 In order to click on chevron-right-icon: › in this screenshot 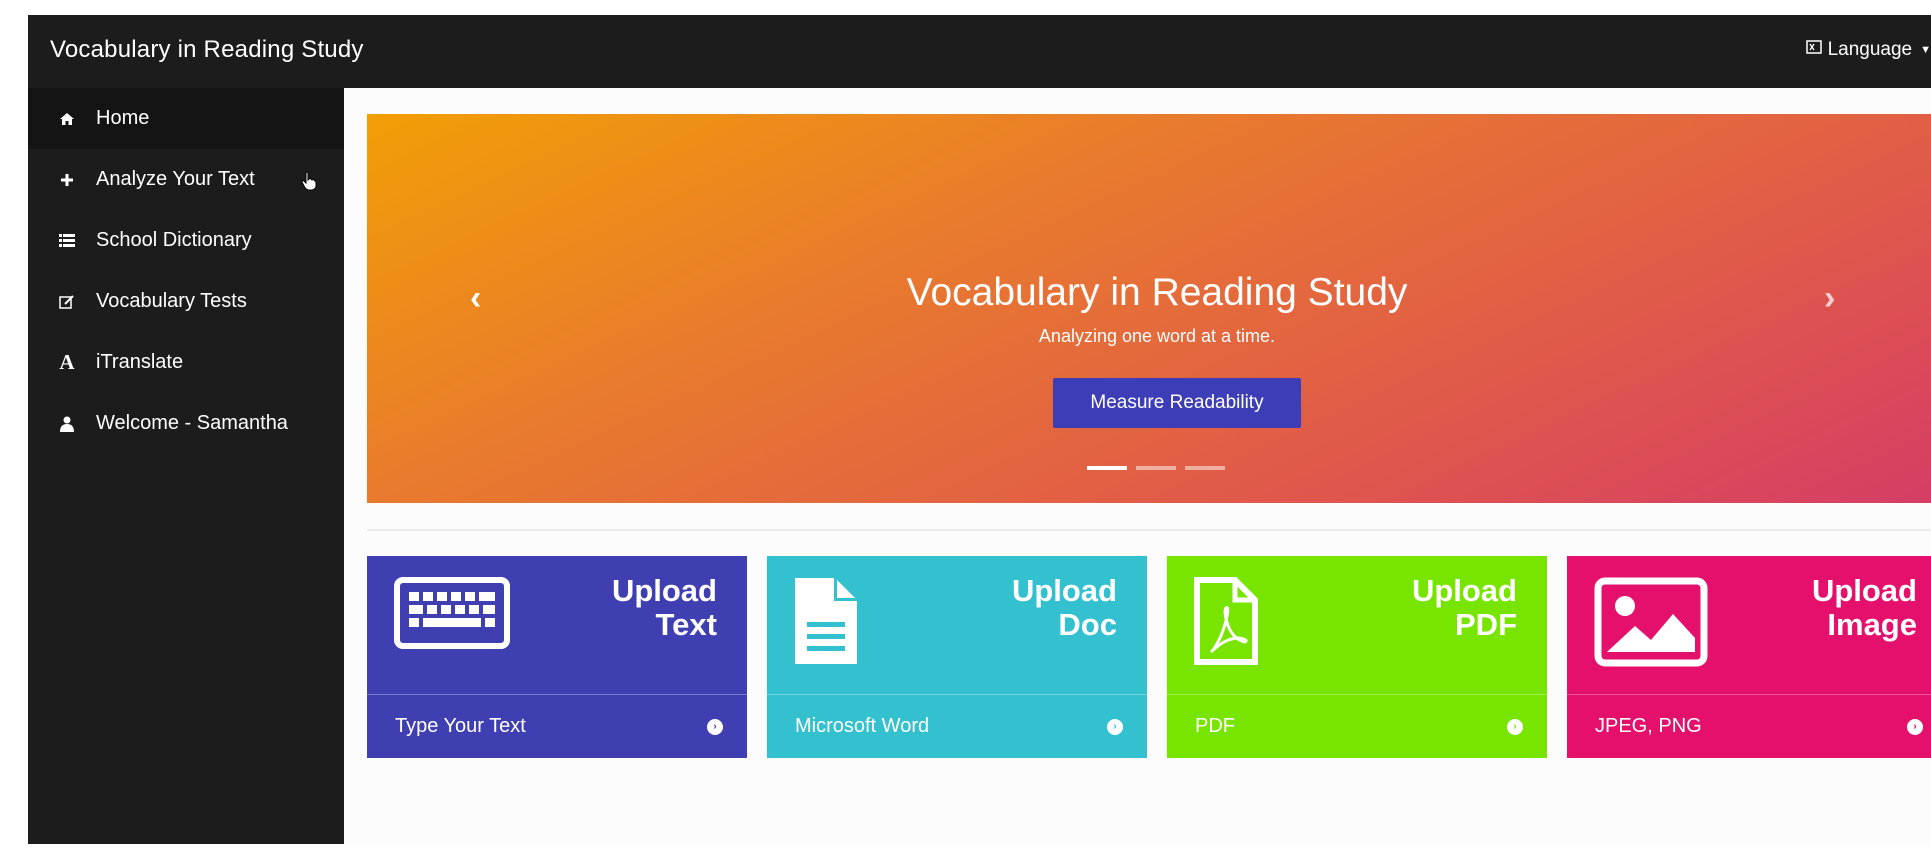, I will do `click(1829, 298)`.